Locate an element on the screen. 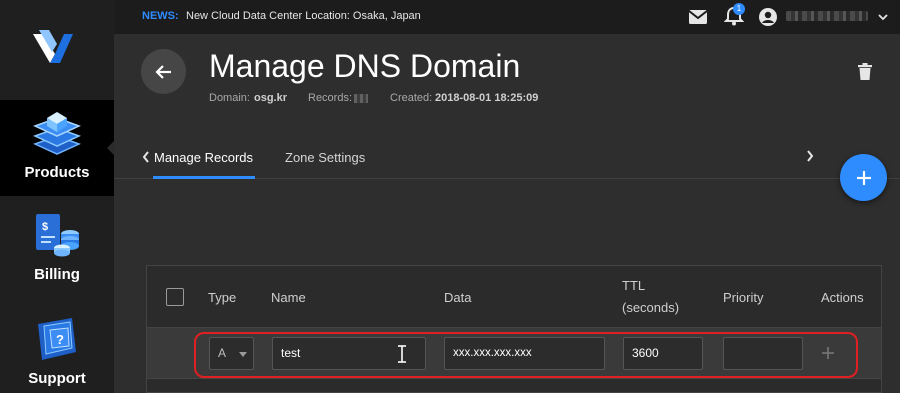 The height and width of the screenshot is (393, 900). records-label: Records: is located at coordinates (330, 98).